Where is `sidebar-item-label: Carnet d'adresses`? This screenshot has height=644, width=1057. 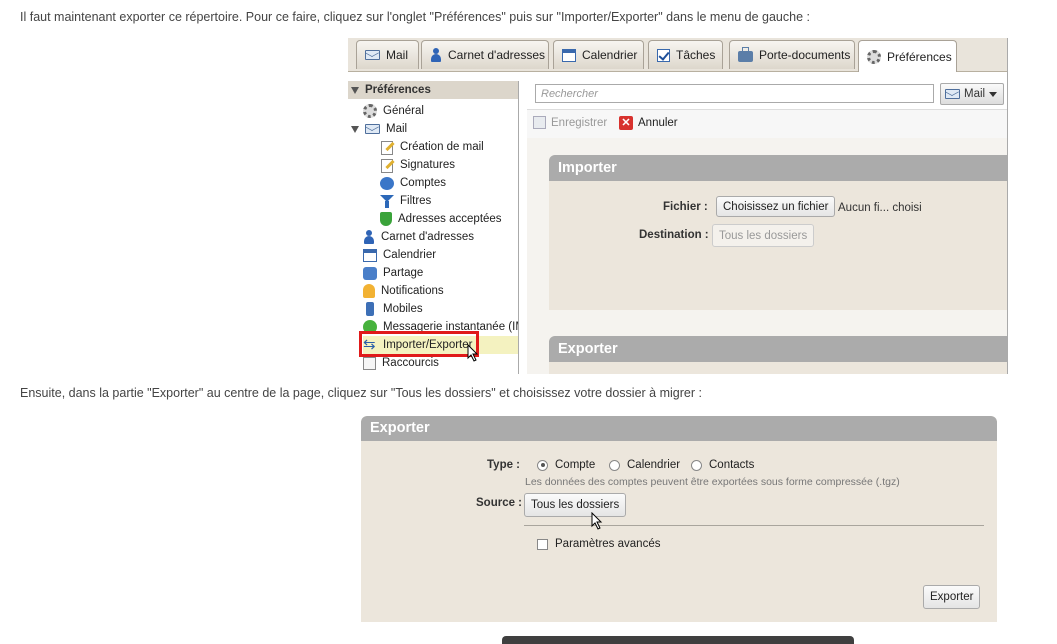
sidebar-item-label: Carnet d'adresses is located at coordinates (427, 237).